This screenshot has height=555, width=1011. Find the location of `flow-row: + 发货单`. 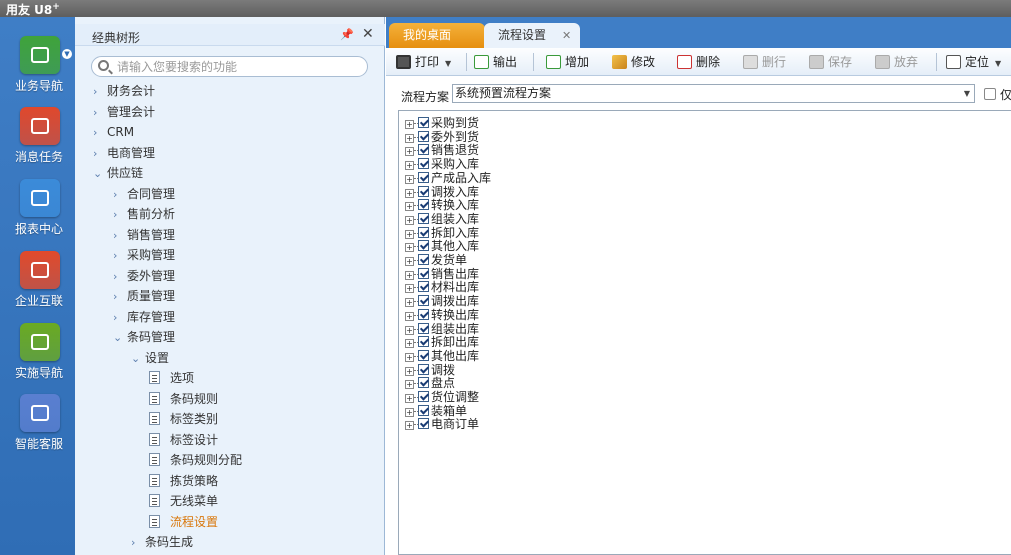

flow-row: + 发货单 is located at coordinates (436, 260).